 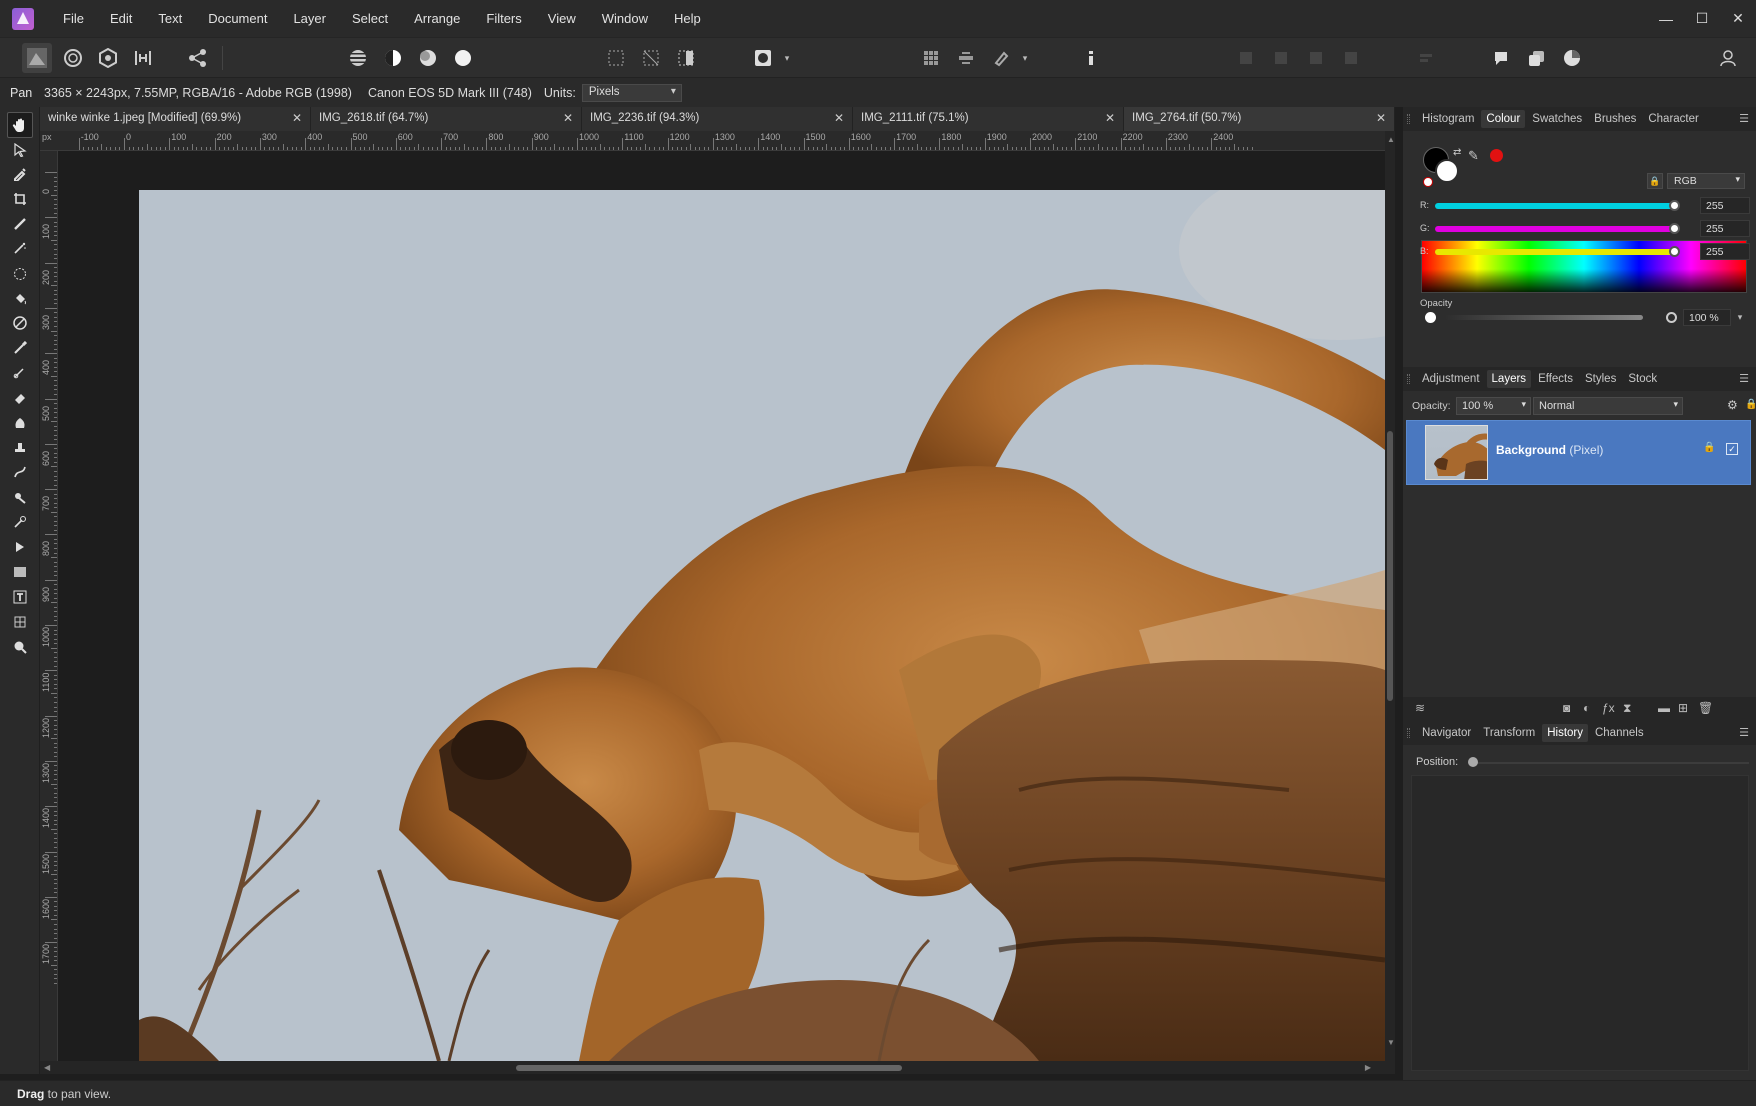 What do you see at coordinates (370, 18) in the screenshot?
I see `menu-select: Select` at bounding box center [370, 18].